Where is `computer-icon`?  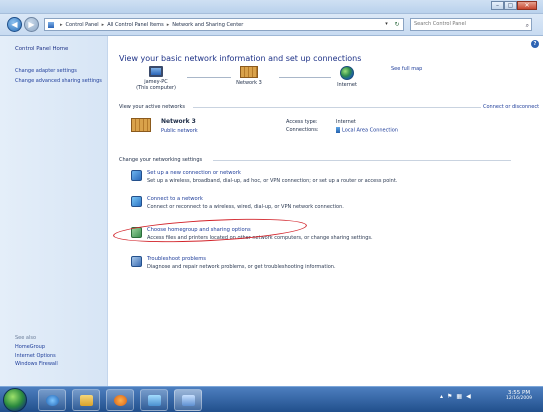
computer-icon is located at coordinates (156, 71).